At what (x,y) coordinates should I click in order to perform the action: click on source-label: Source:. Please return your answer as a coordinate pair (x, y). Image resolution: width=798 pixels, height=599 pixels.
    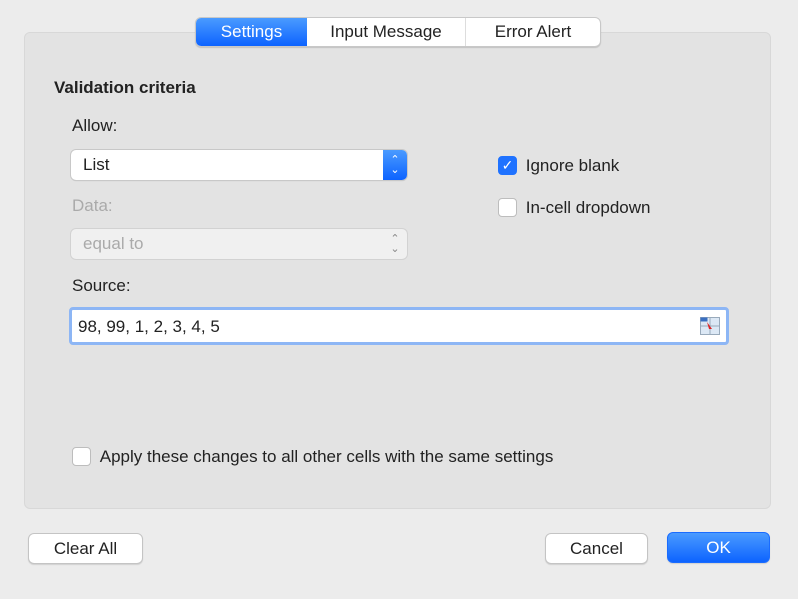
    Looking at the image, I should click on (101, 285).